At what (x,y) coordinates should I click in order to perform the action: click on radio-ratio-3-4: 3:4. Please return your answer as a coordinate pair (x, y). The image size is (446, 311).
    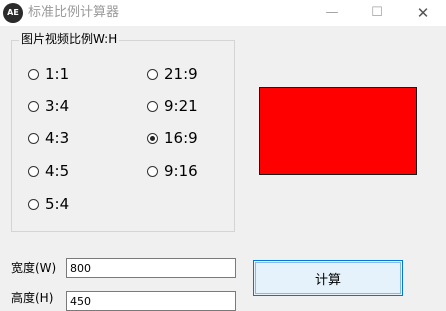
    Looking at the image, I should click on (48, 106).